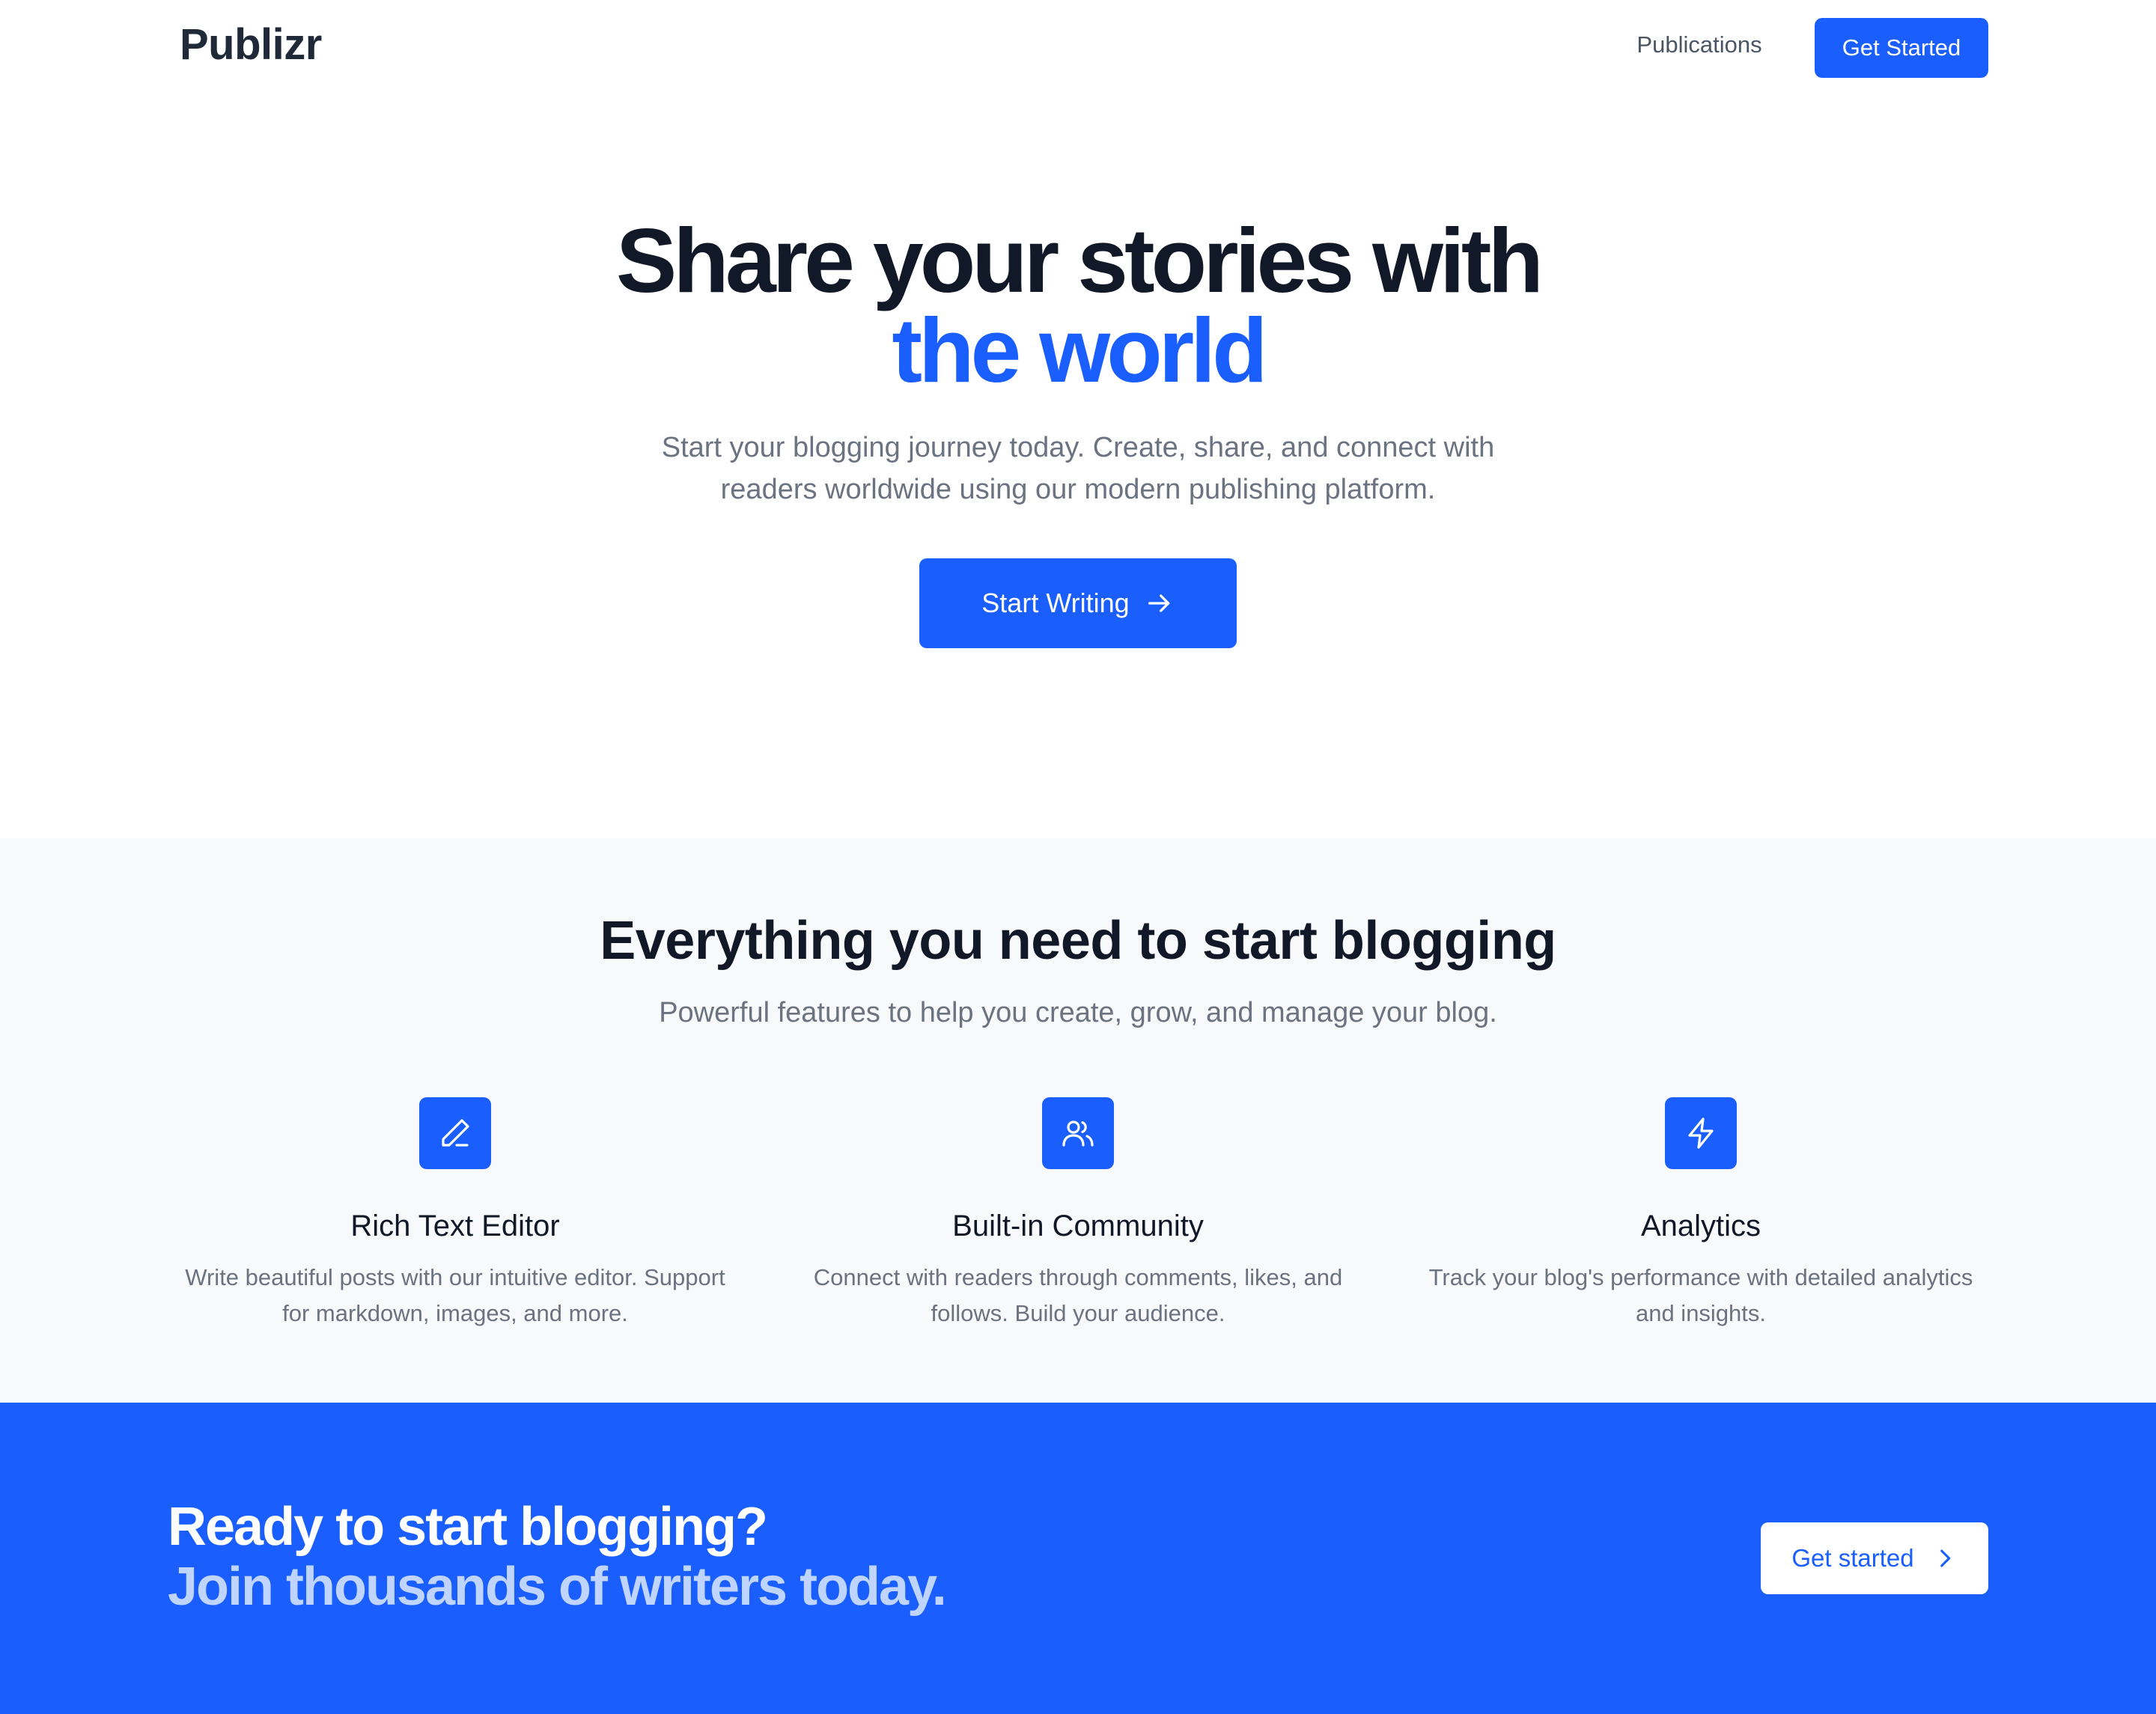  Describe the element at coordinates (1901, 48) in the screenshot. I see `get-started-button: Get Started` at that location.